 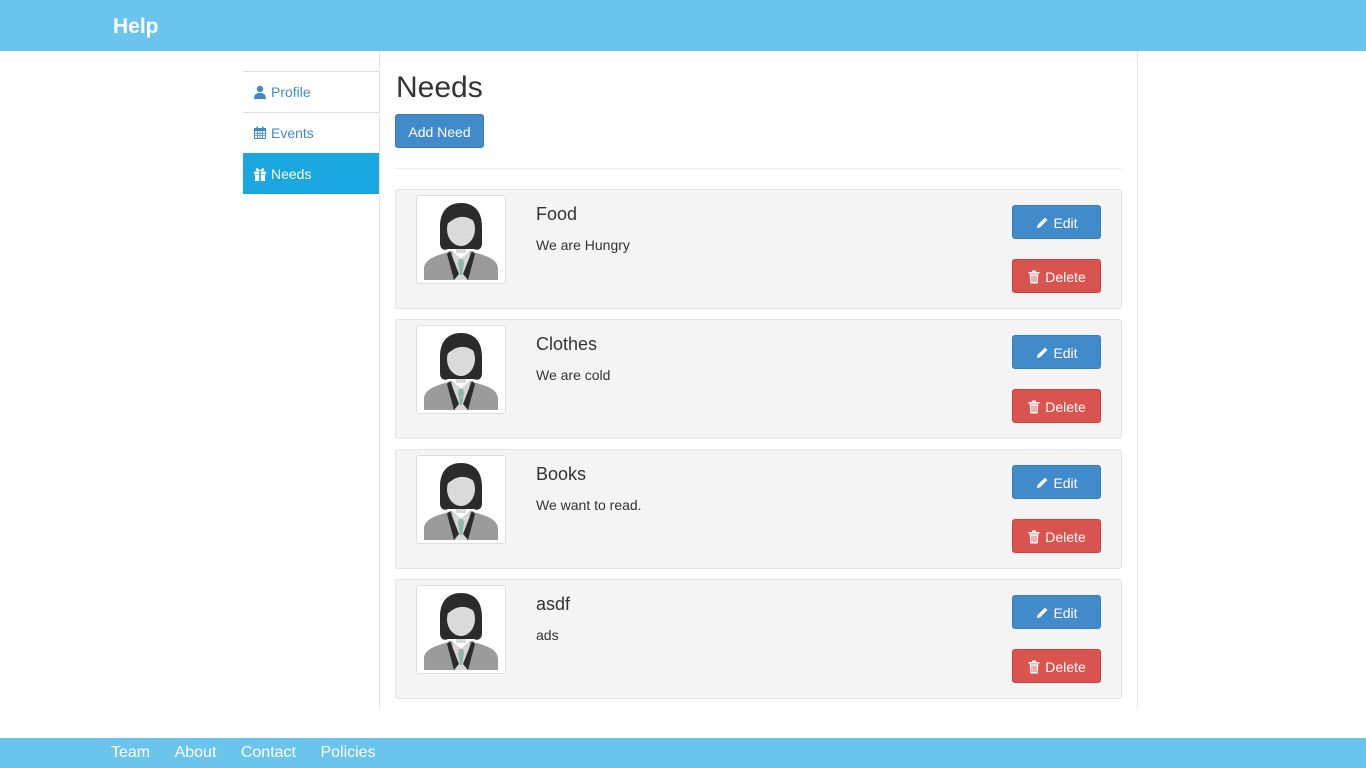 I want to click on need-title: Books, so click(x=561, y=474).